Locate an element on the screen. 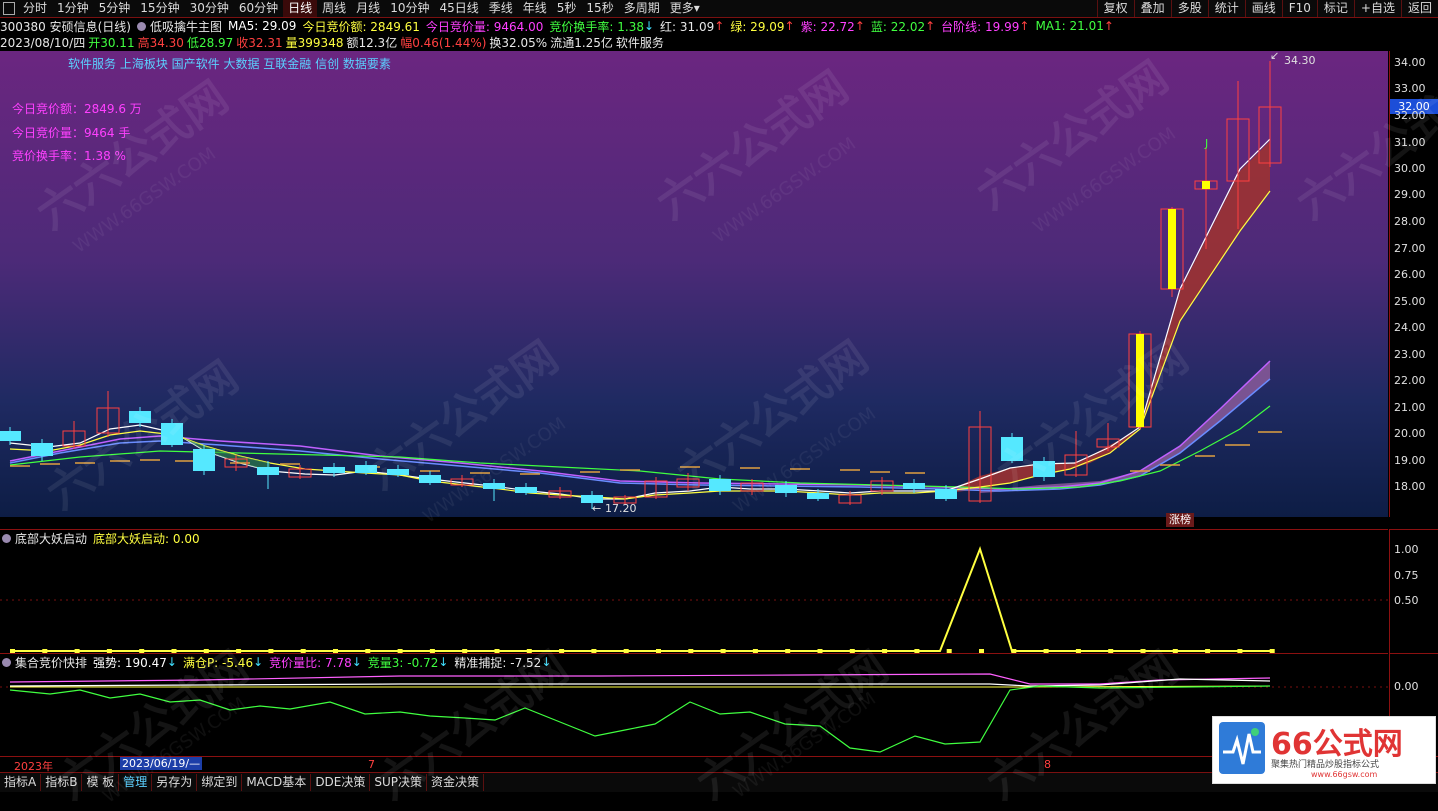  change-value: 幅0.46(1.44%) is located at coordinates (443, 42).